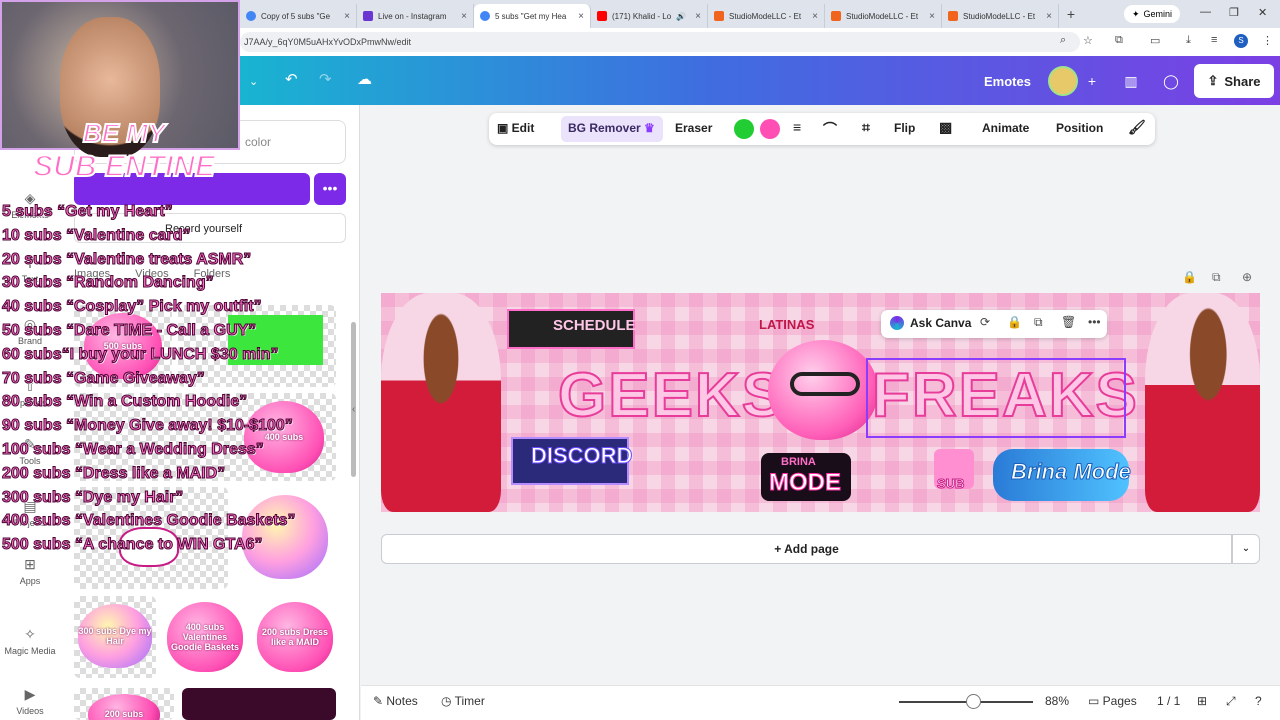 This screenshot has width=1280, height=720. I want to click on lock-page-icon: 🔒, so click(1189, 277).